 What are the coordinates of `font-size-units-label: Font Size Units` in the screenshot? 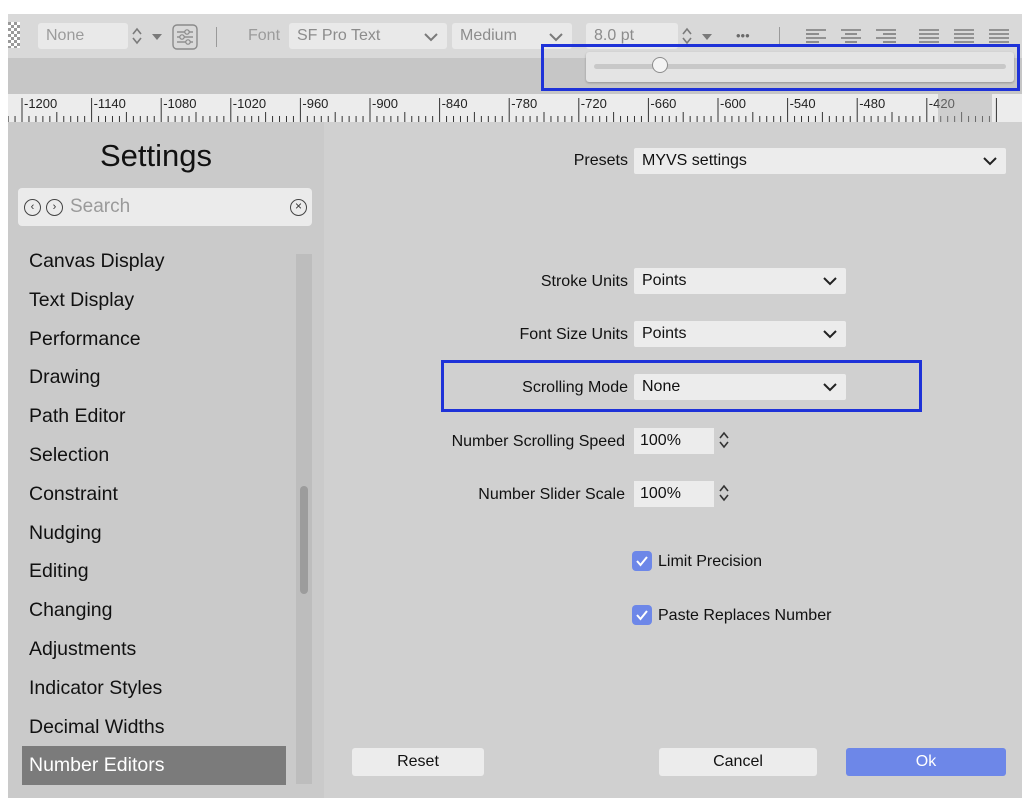 It's located at (573, 334).